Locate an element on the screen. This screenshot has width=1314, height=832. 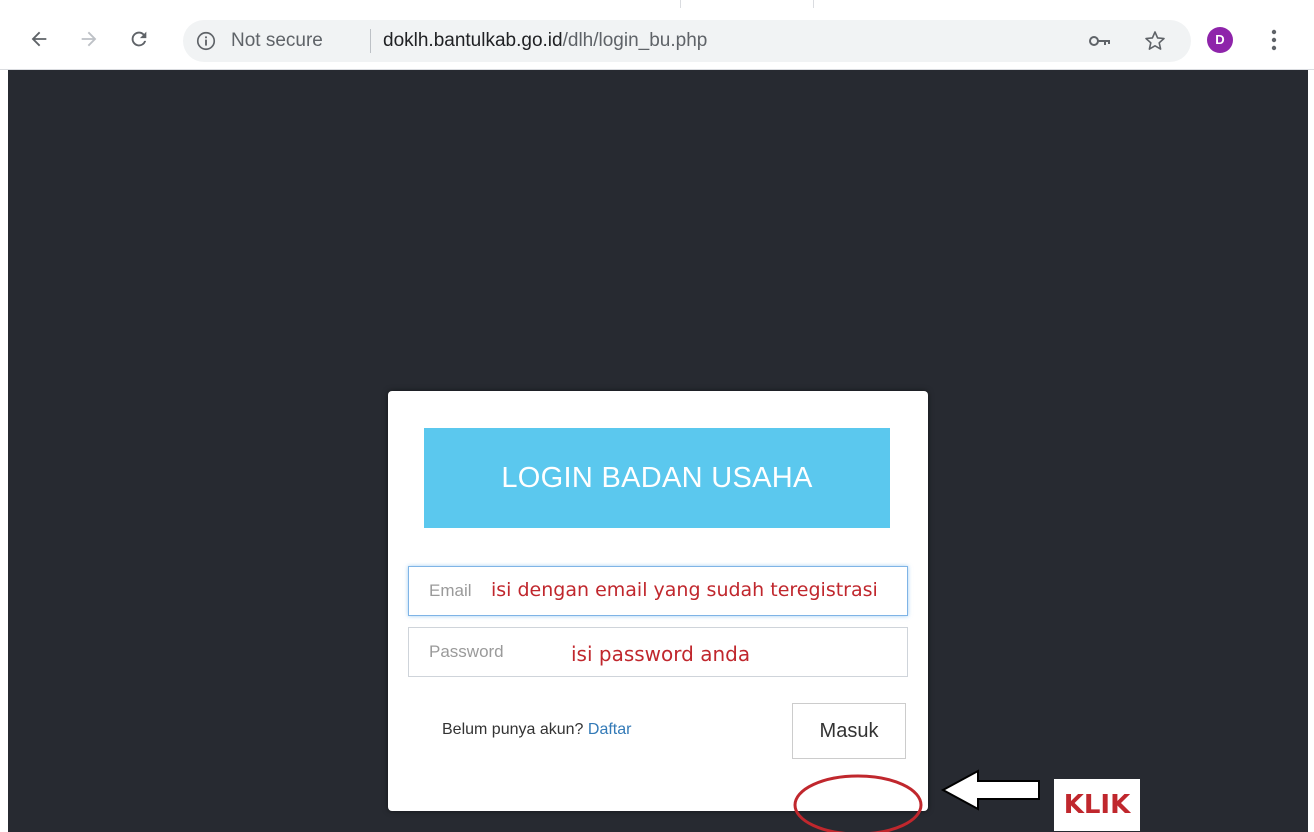
info-icon is located at coordinates (206, 41).